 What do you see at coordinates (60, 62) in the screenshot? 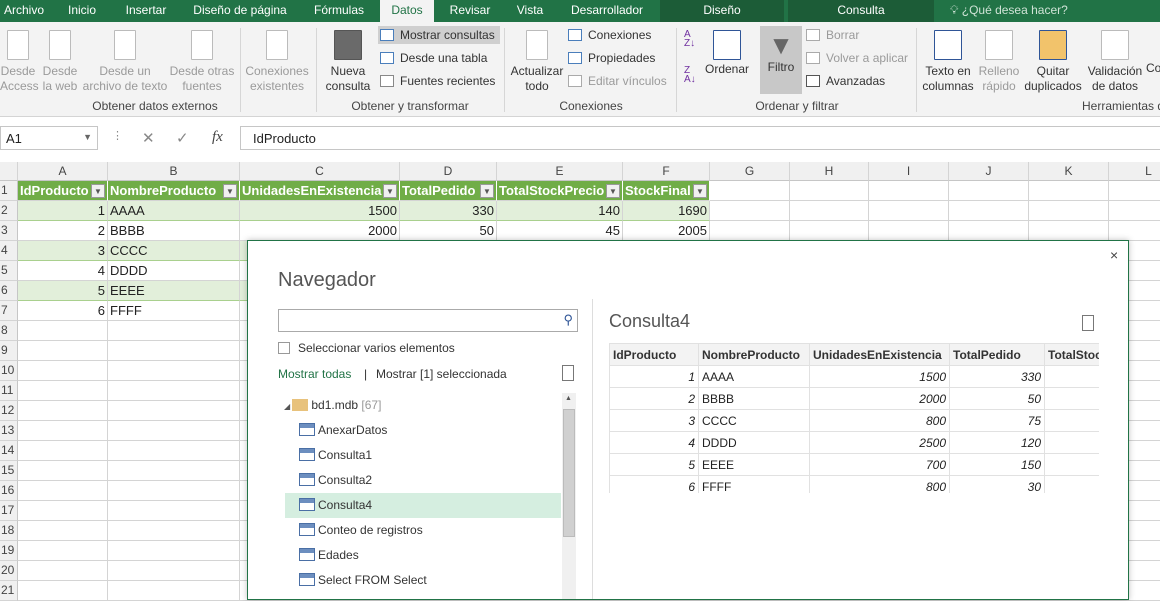
I see `from-web-button: Desde la web` at bounding box center [60, 62].